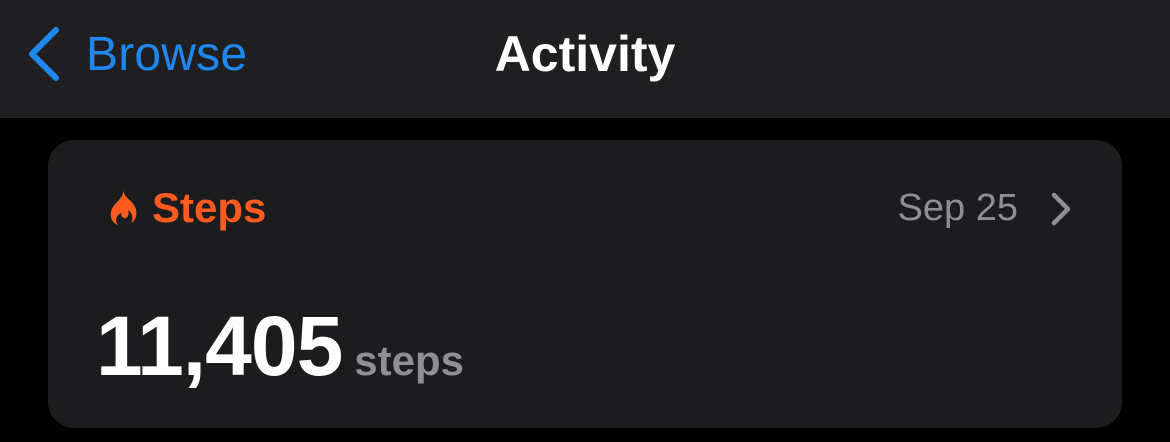 This screenshot has width=1170, height=442. What do you see at coordinates (219, 346) in the screenshot?
I see `step-count-value: 11,405` at bounding box center [219, 346].